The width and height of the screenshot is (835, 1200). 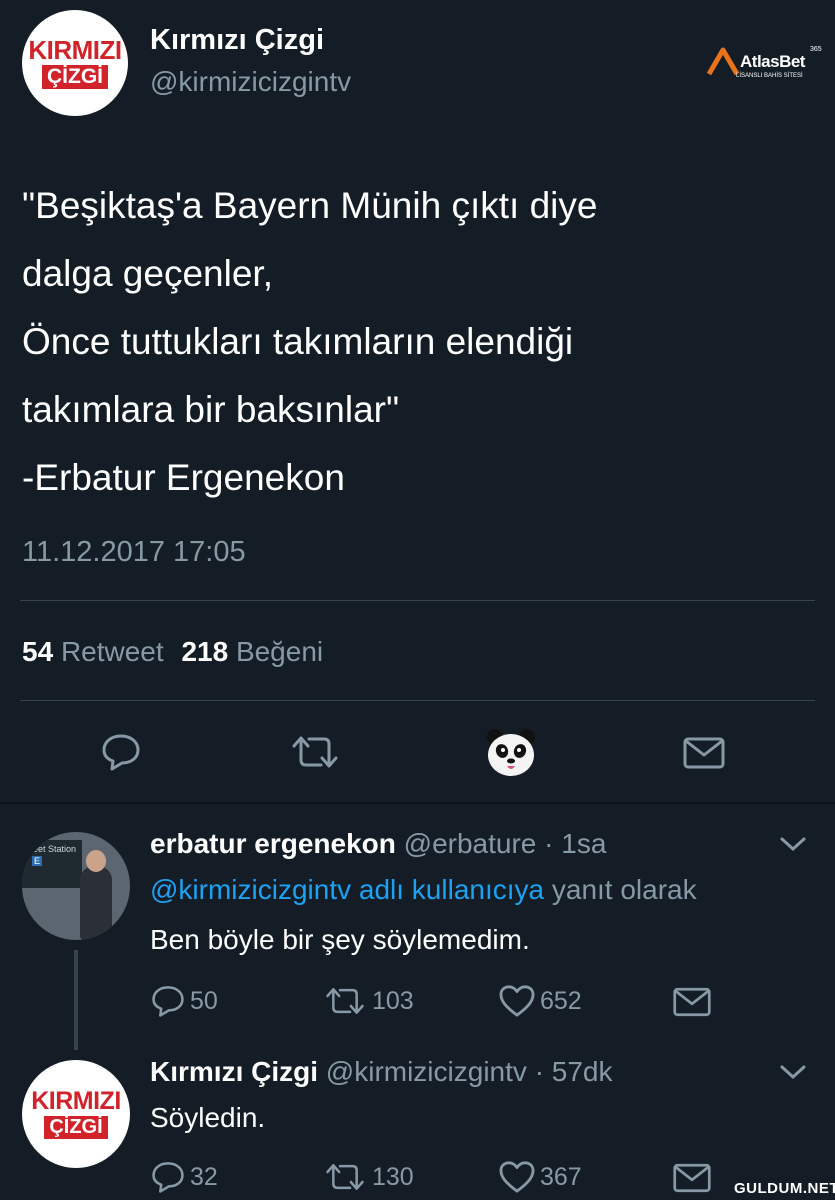 I want to click on avatar-sign-letter: E, so click(x=37, y=861).